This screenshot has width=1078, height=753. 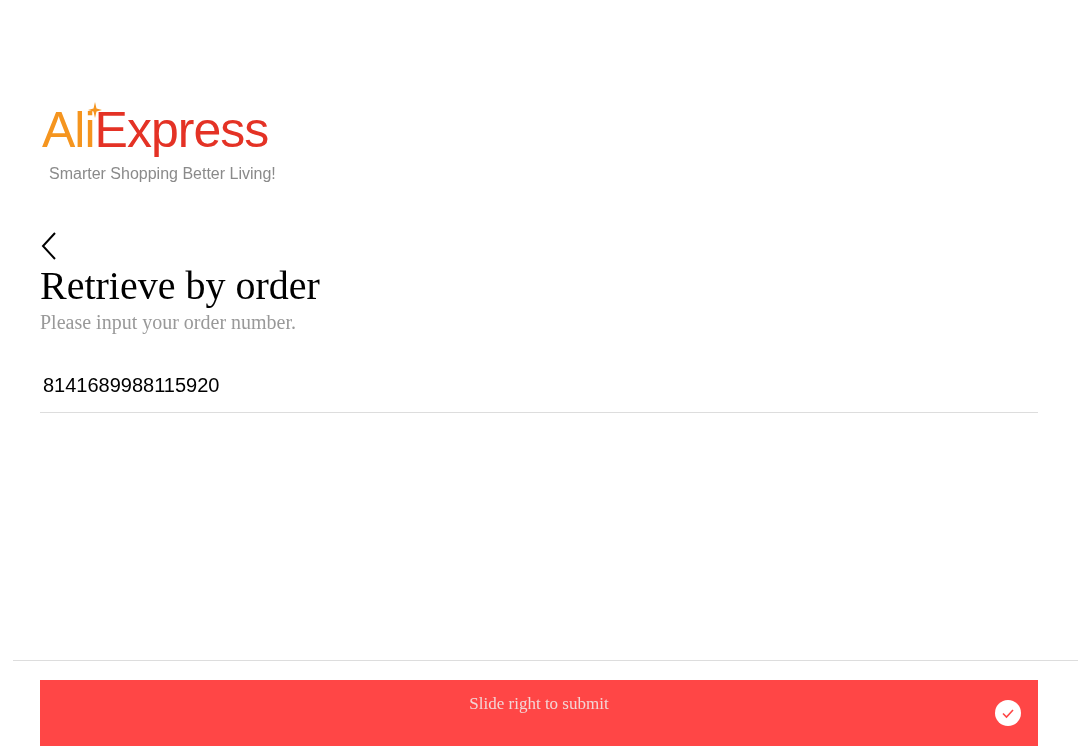 What do you see at coordinates (539, 704) in the screenshot?
I see `slider-label: Slide right to submit` at bounding box center [539, 704].